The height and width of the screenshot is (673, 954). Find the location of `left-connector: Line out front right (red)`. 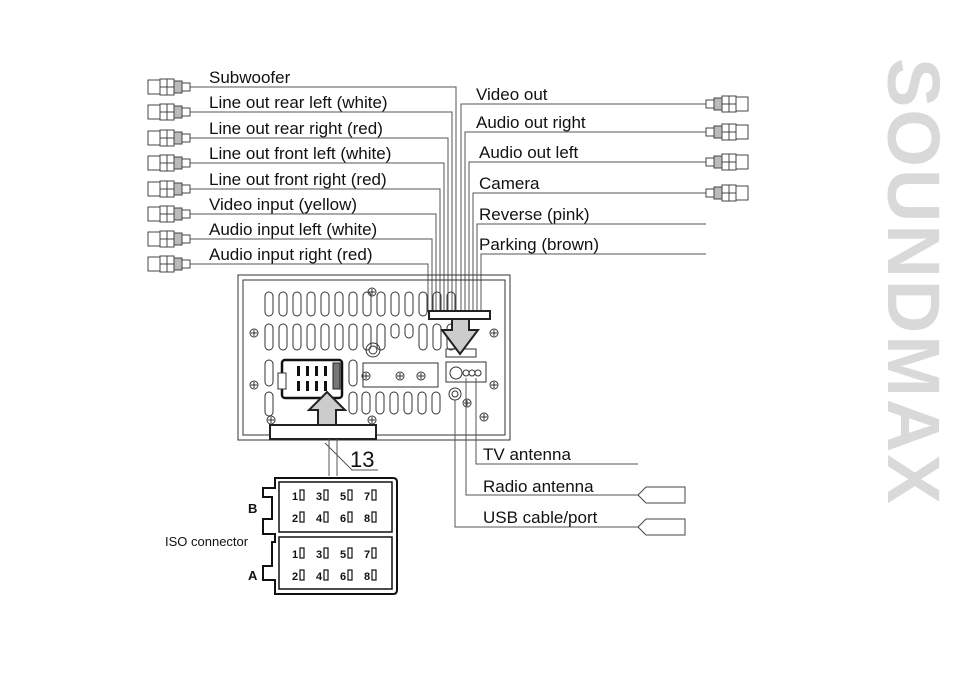

left-connector: Line out front right (red) is located at coordinates (294, 241).